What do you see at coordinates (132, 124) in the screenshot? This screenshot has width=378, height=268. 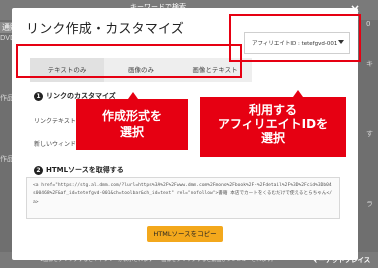 I see `format-callout: 作成形式を 選択` at bounding box center [132, 124].